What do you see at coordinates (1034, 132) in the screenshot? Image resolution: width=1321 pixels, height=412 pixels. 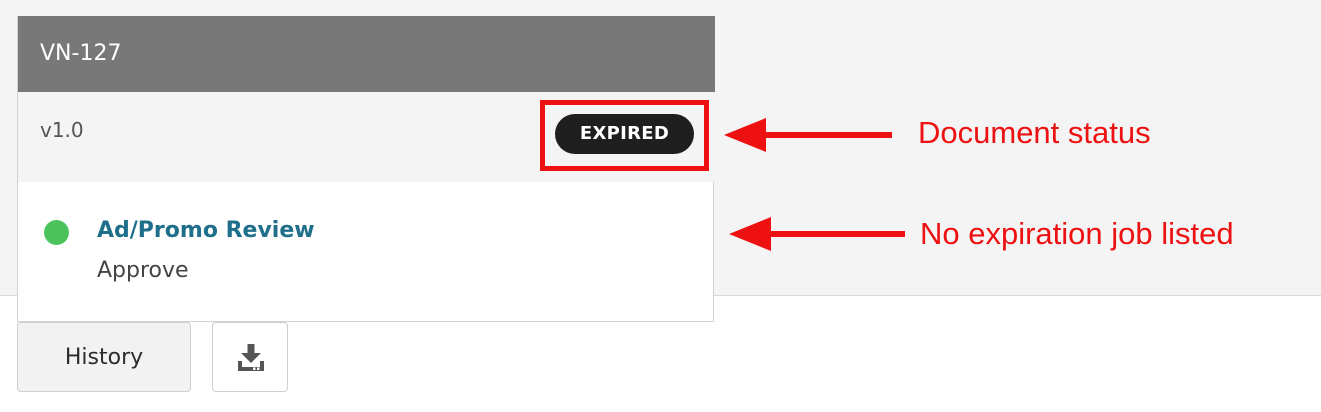 I see `status-annotation: Document status` at bounding box center [1034, 132].